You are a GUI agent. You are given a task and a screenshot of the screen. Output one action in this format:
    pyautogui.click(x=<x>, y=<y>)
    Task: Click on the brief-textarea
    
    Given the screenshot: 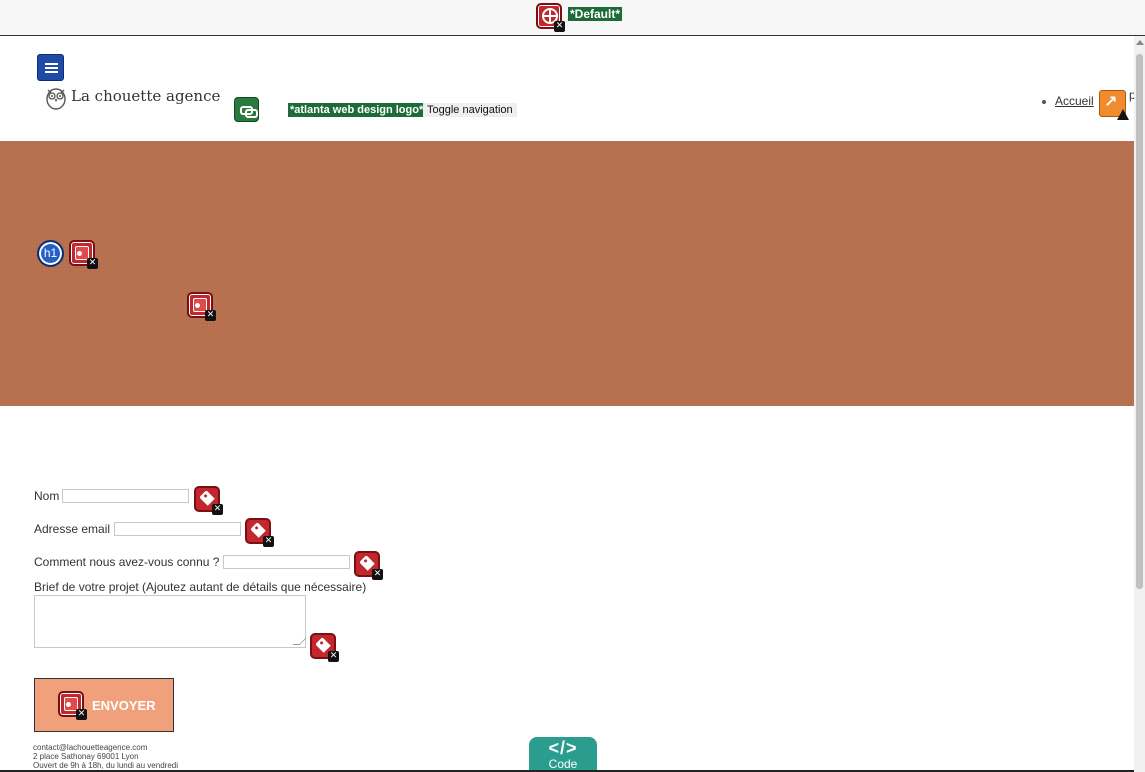 What is the action you would take?
    pyautogui.click(x=170, y=621)
    